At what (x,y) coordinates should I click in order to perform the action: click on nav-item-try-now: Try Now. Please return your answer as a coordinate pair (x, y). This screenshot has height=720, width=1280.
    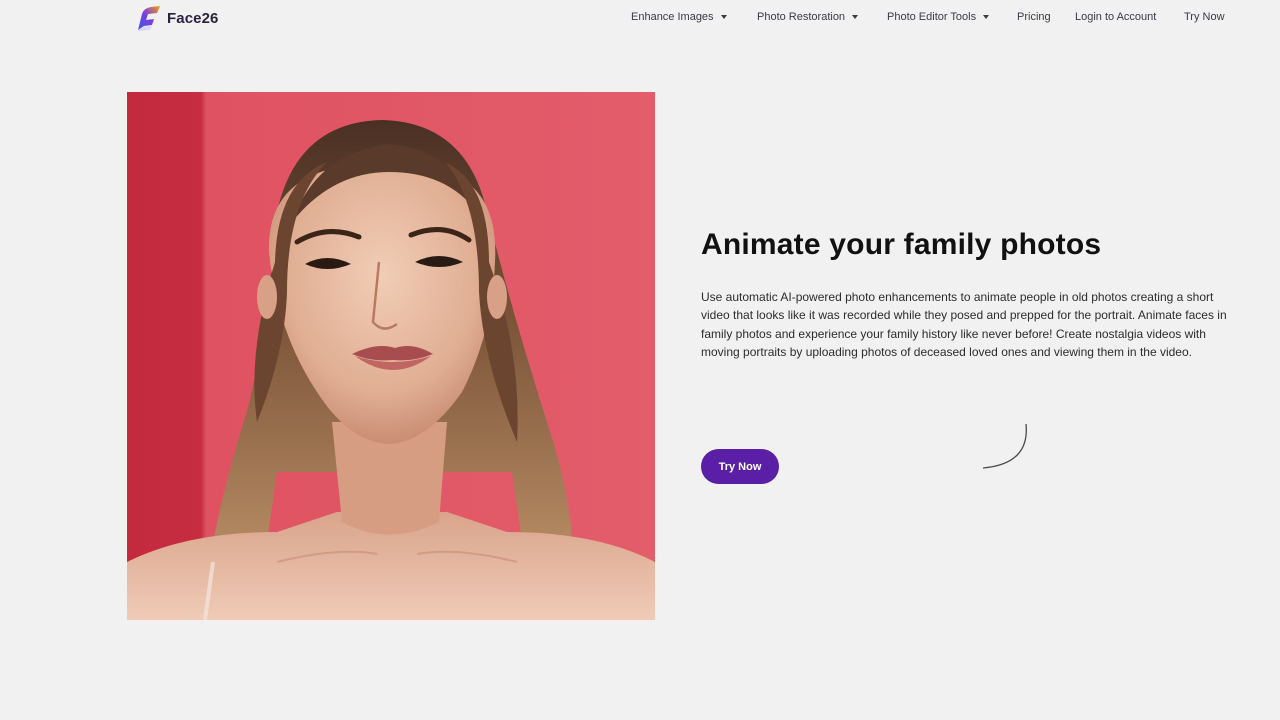
    Looking at the image, I should click on (1204, 17).